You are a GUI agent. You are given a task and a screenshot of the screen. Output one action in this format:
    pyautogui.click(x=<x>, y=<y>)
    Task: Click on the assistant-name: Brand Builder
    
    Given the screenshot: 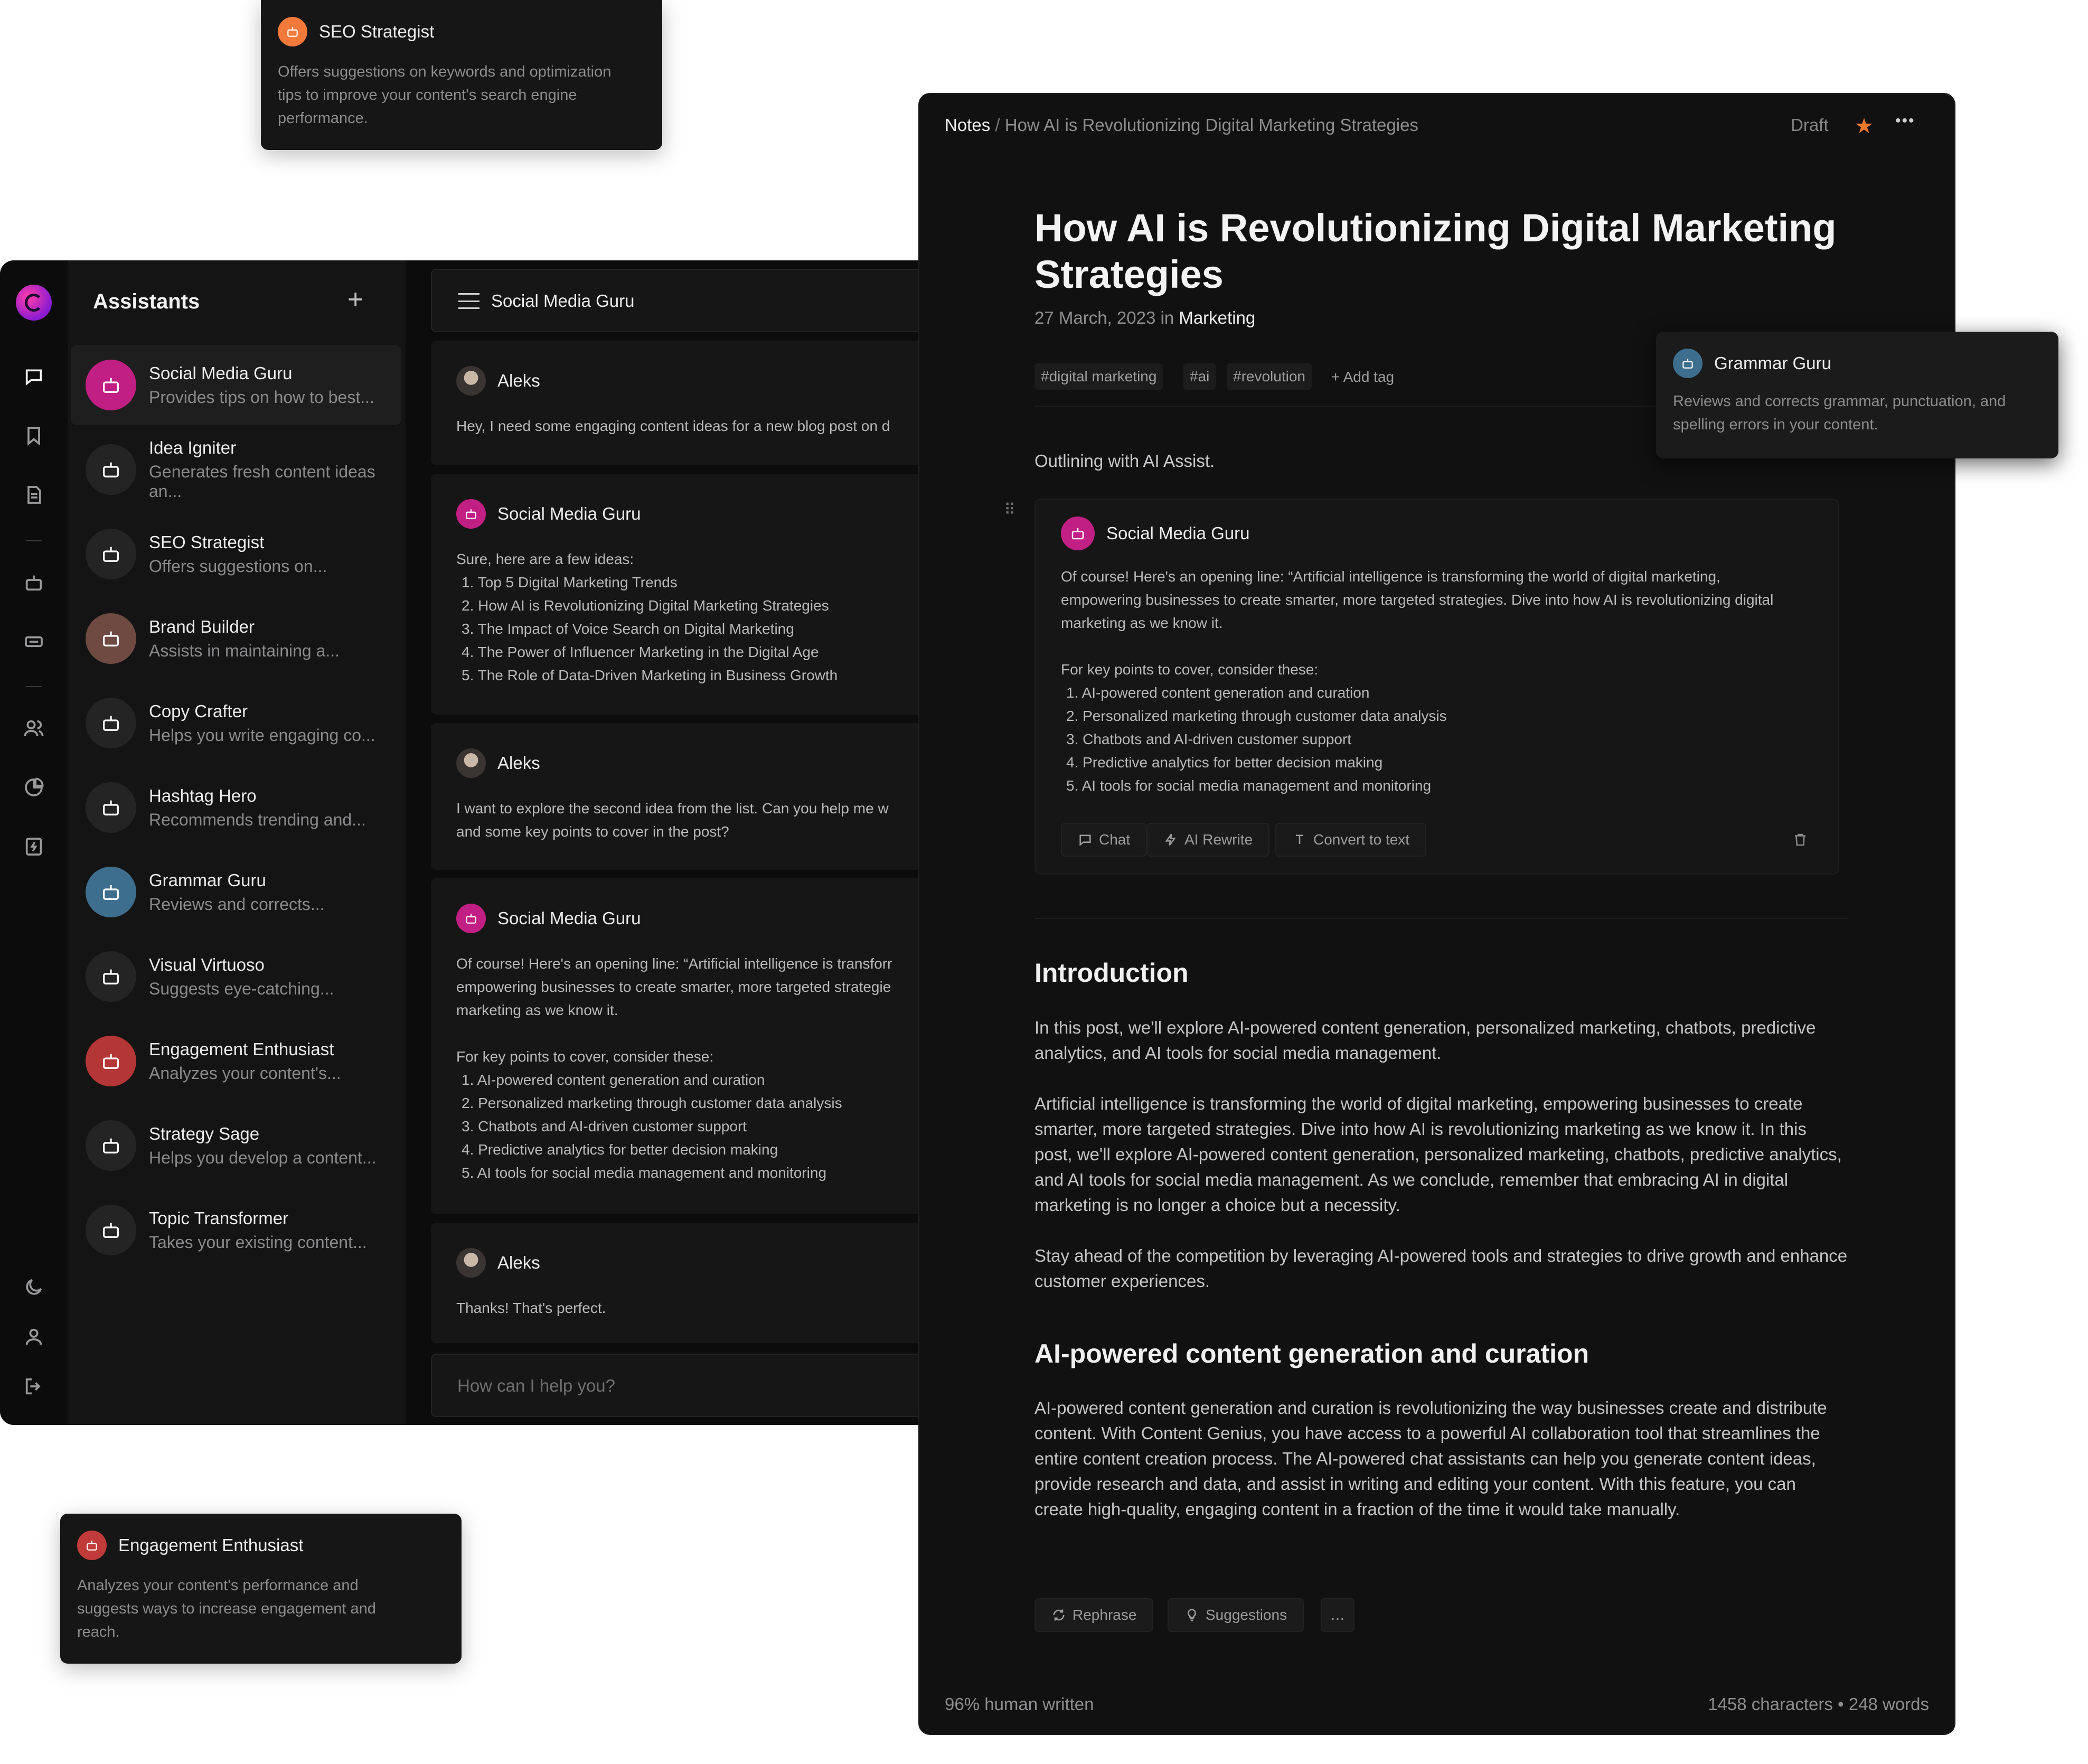 What is the action you would take?
    pyautogui.click(x=202, y=626)
    